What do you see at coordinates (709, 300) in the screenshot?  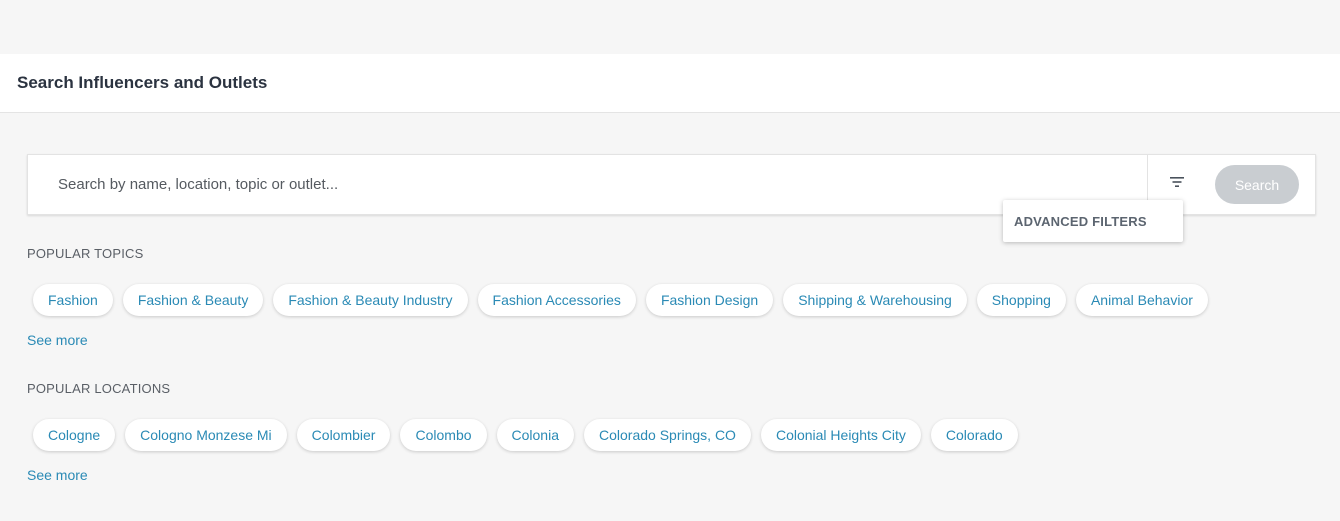 I see `topic-chip: Fashion Design` at bounding box center [709, 300].